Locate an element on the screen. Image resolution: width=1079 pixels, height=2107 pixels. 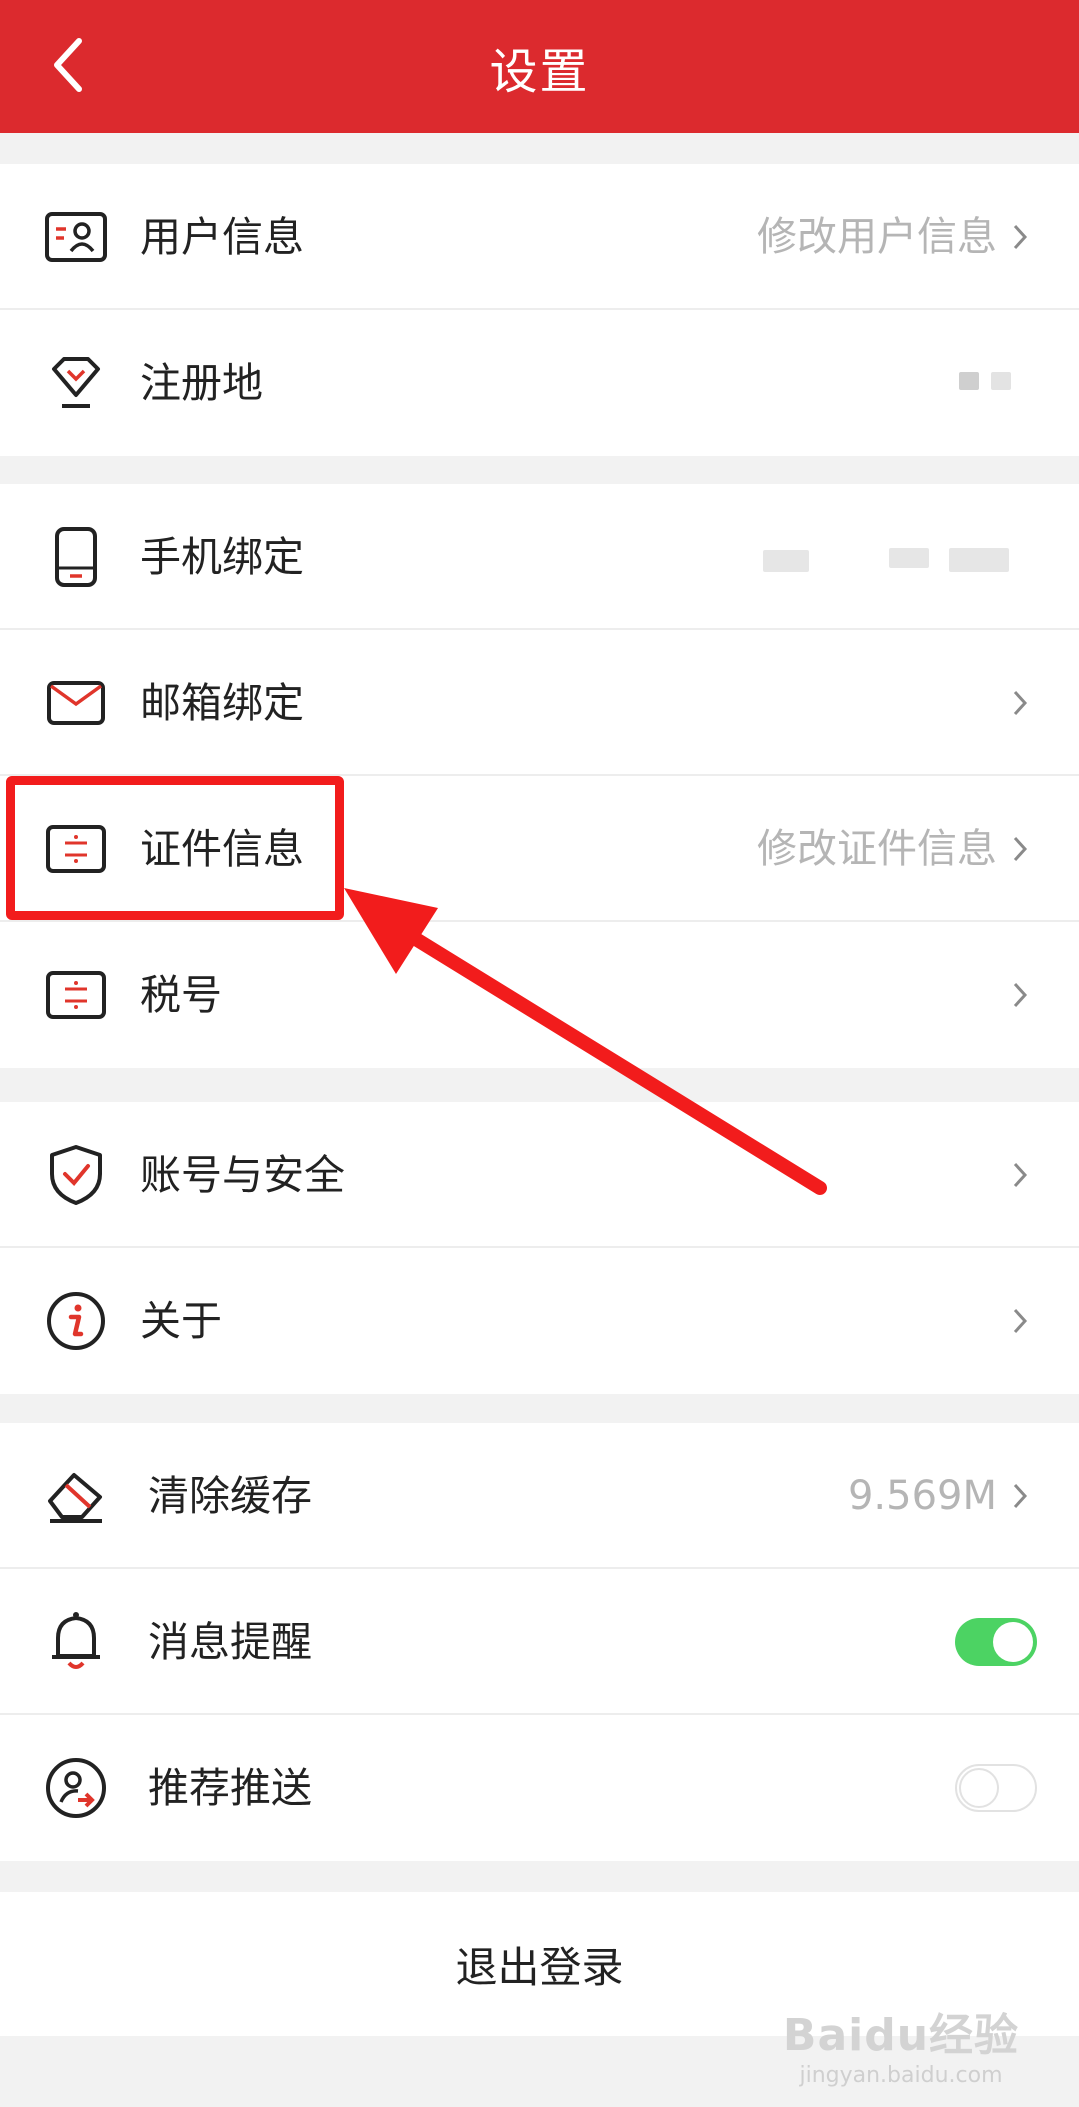
row-label: 税号 is located at coordinates (181, 995).